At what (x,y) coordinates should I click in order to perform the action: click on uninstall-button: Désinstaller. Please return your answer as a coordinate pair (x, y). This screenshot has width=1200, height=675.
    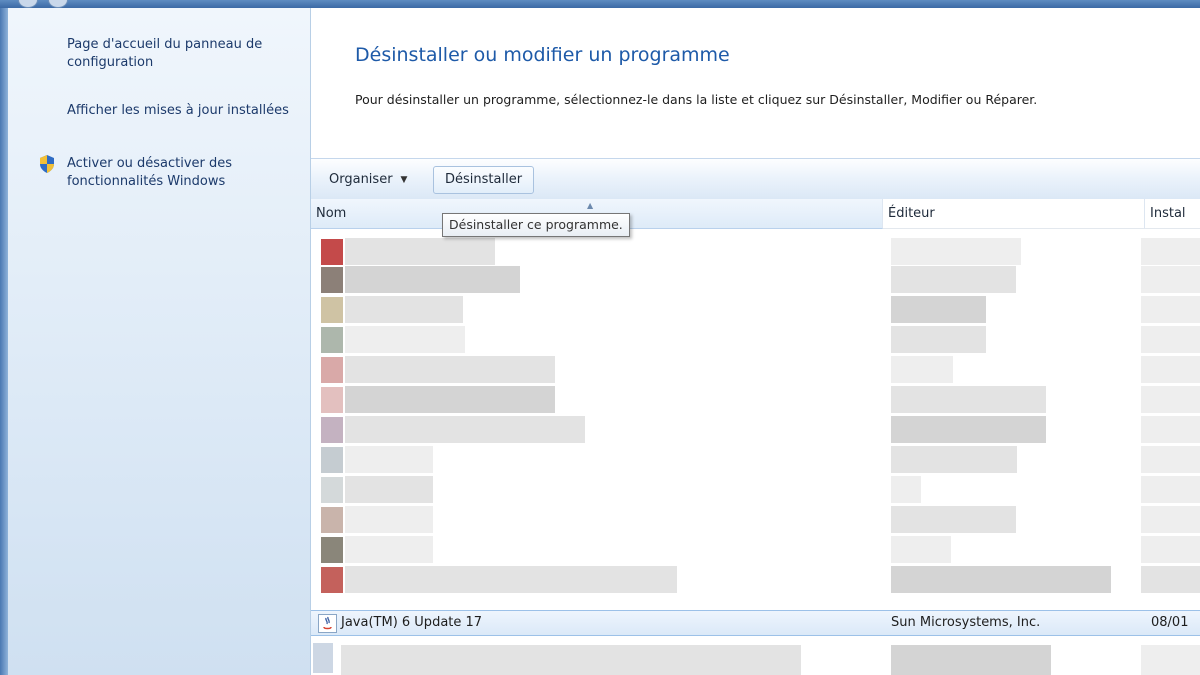
    Looking at the image, I should click on (484, 180).